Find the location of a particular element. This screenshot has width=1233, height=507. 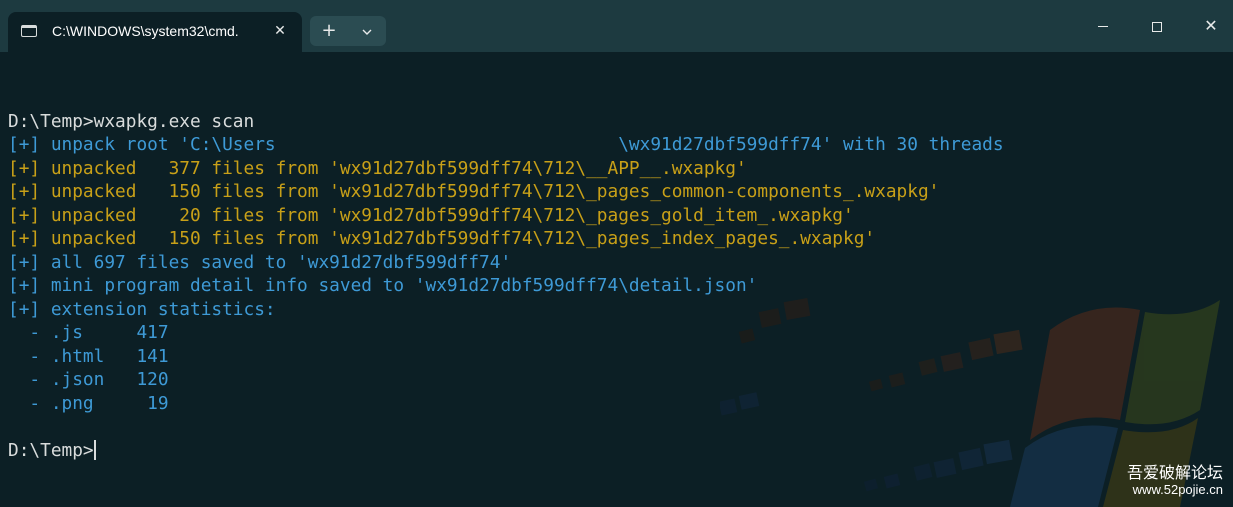

close-button: ✕ is located at coordinates (1210, 26).